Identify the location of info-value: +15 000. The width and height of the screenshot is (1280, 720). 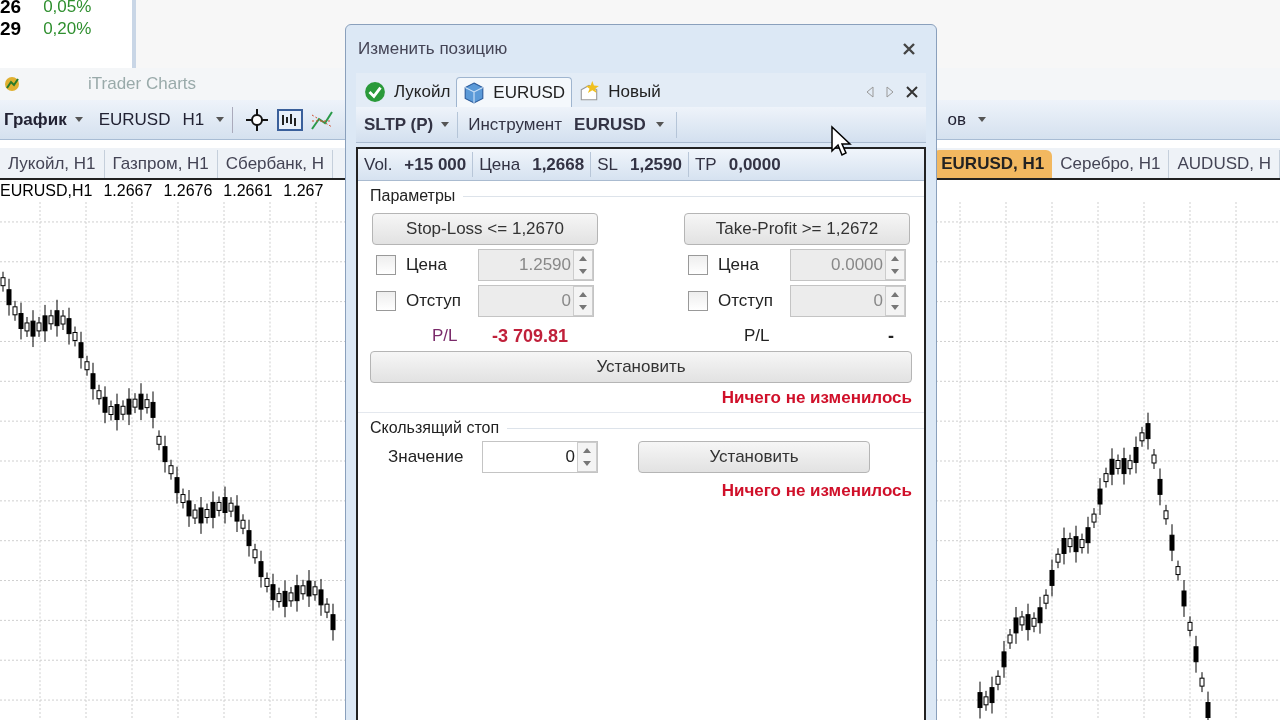
(435, 164).